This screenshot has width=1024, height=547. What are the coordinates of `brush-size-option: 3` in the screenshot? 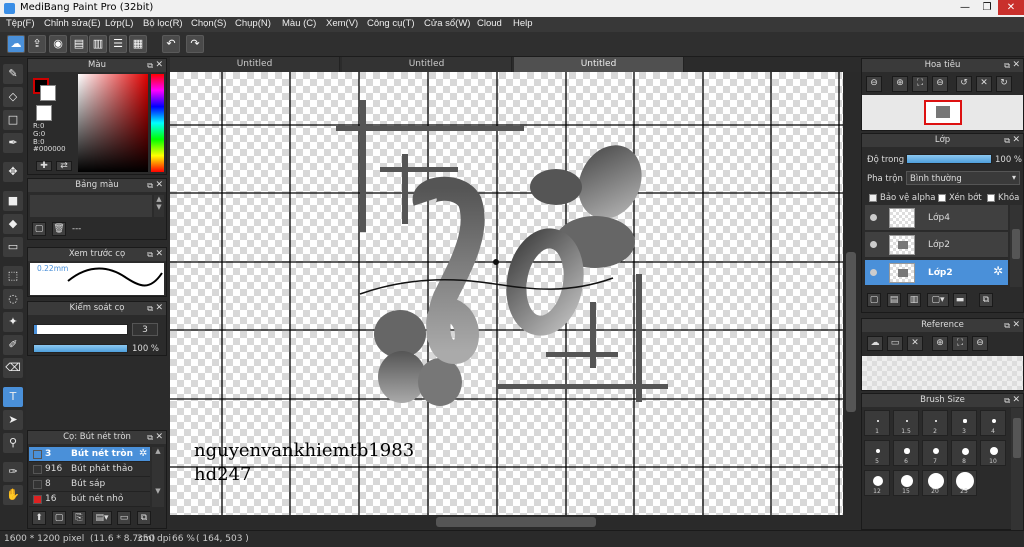 It's located at (964, 423).